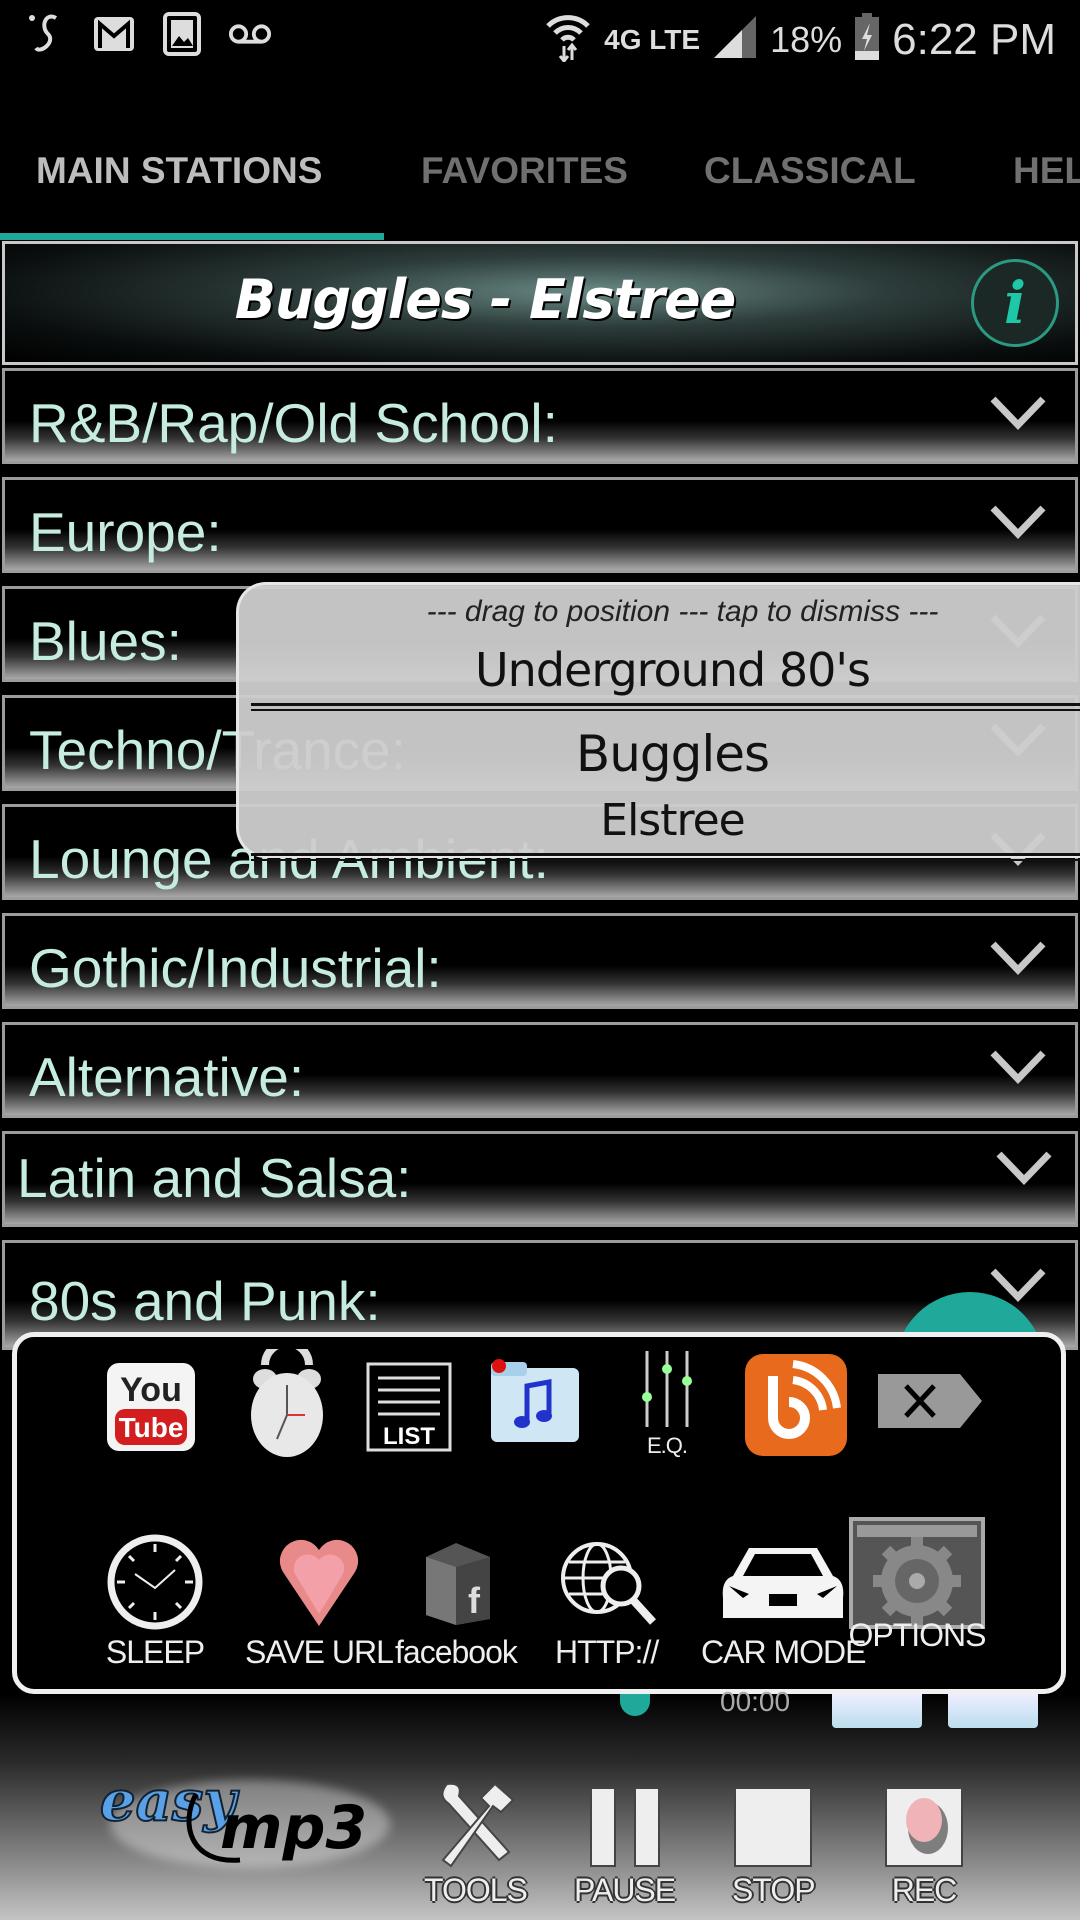 The width and height of the screenshot is (1080, 1920). What do you see at coordinates (672, 820) in the screenshot?
I see `popup-song: Elstree` at bounding box center [672, 820].